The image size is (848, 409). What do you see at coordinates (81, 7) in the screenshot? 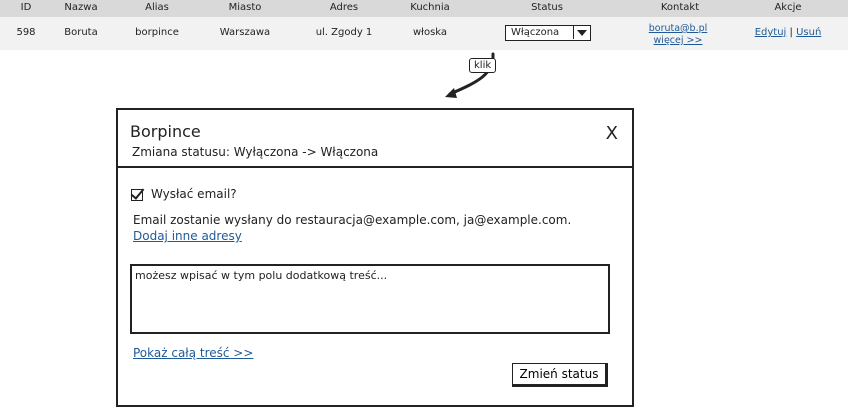
I see `column-header-name: Nazwa` at bounding box center [81, 7].